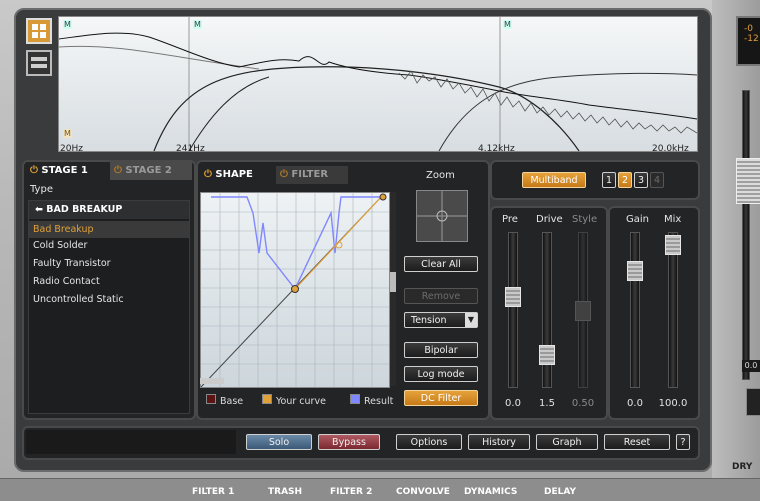 The image size is (760, 501). Describe the element at coordinates (609, 180) in the screenshot. I see `band-1-button: 1` at that location.